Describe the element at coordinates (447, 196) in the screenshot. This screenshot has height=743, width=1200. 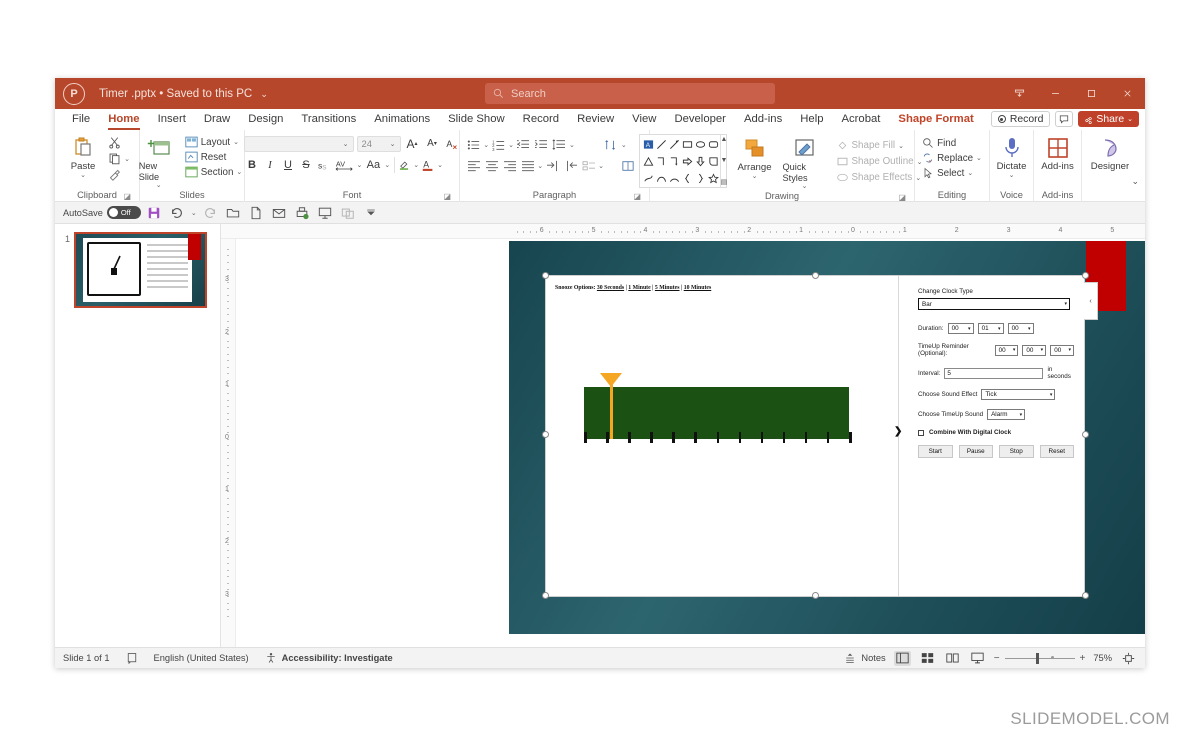
I see `font-dialog-launcher: ◪` at that location.